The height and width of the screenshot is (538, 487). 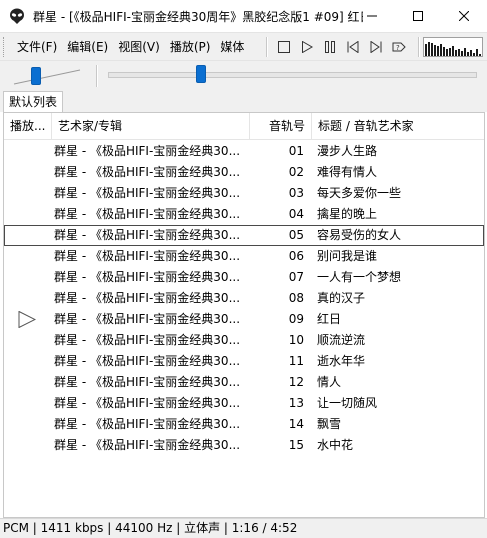 What do you see at coordinates (87, 47) in the screenshot?
I see `menu-edit: 编辑(E)` at bounding box center [87, 47].